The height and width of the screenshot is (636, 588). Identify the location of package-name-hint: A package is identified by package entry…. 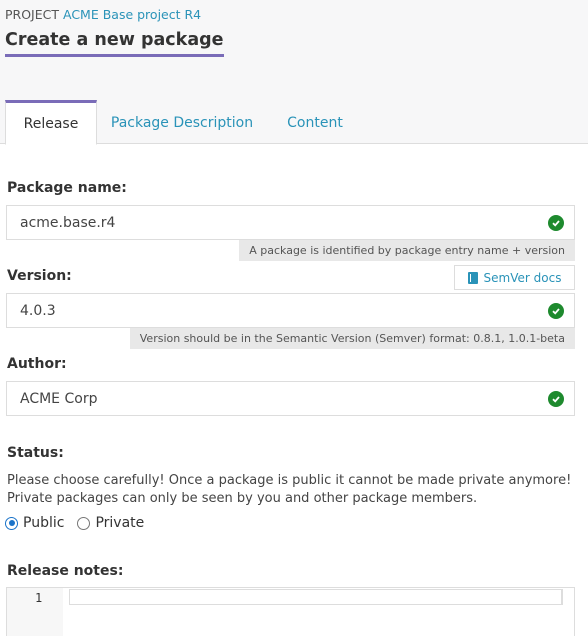
(407, 250).